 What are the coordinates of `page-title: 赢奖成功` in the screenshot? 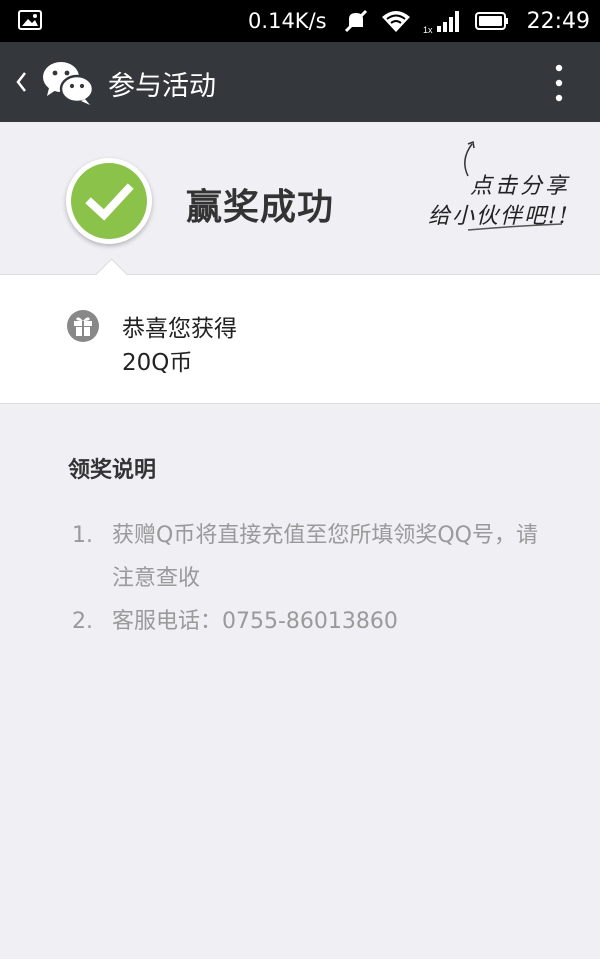 It's located at (260, 207).